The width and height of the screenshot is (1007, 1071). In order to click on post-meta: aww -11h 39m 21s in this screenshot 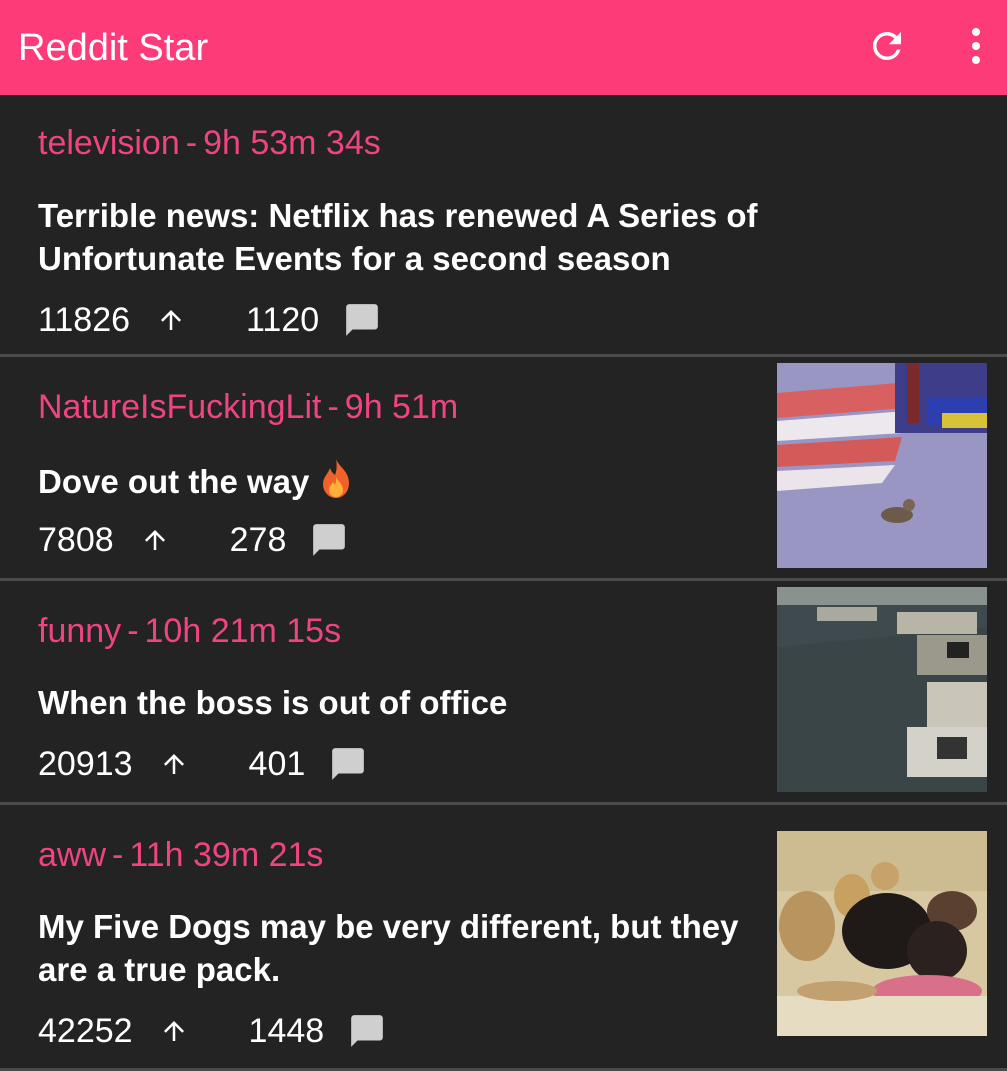, I will do `click(180, 855)`.